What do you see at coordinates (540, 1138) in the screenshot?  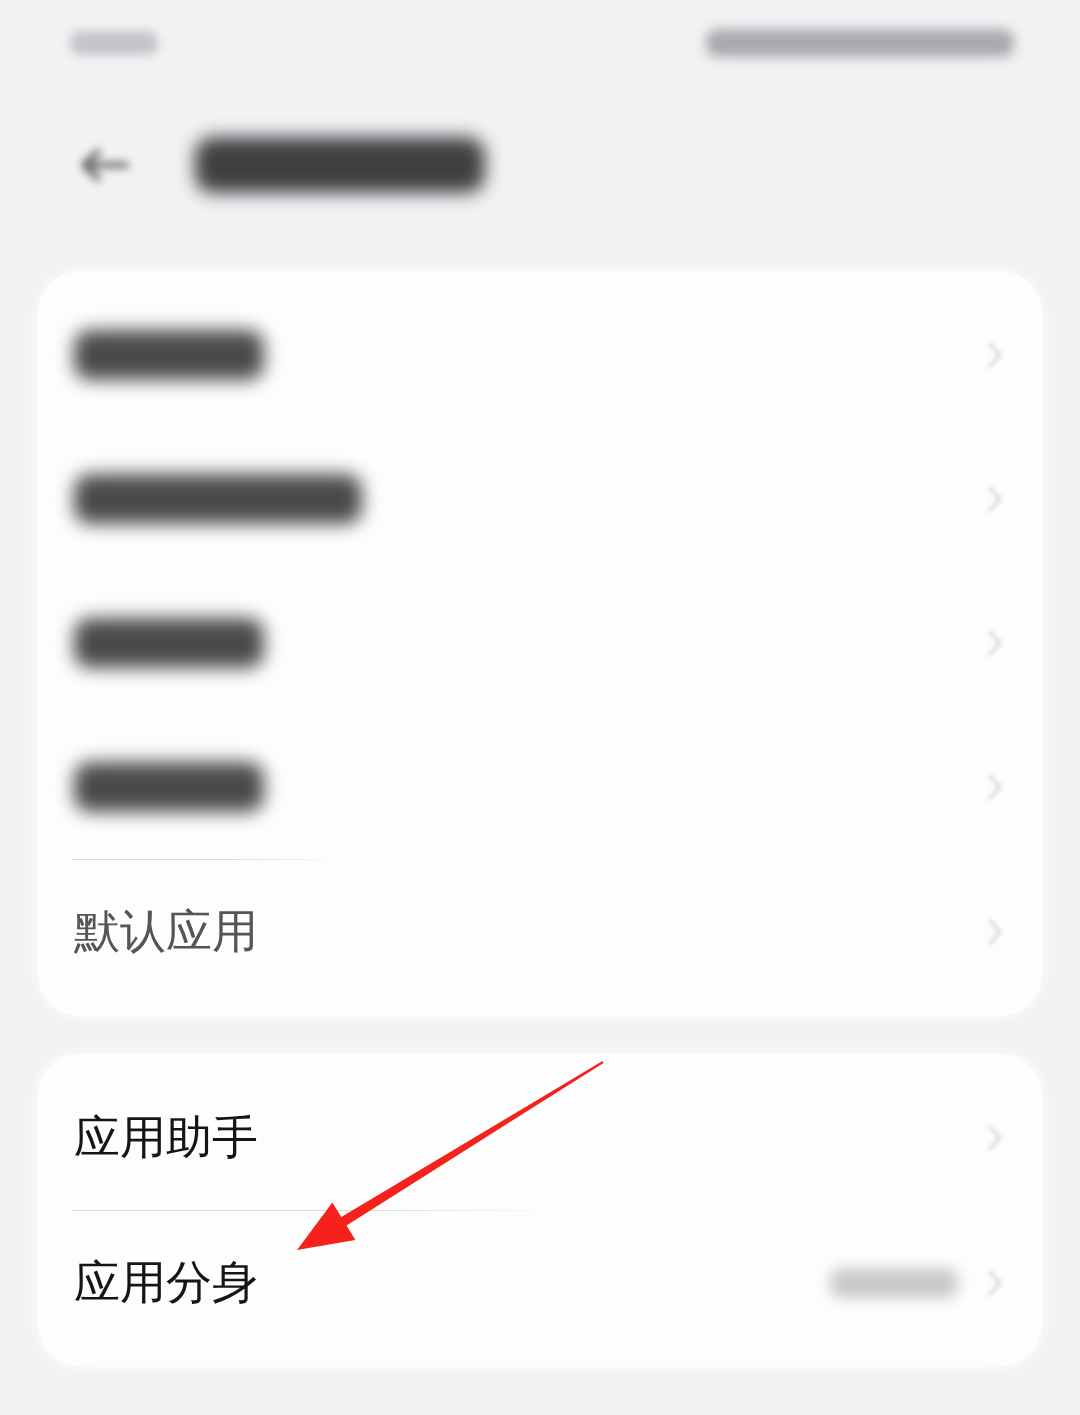 I see `settings-item: 应用助手` at bounding box center [540, 1138].